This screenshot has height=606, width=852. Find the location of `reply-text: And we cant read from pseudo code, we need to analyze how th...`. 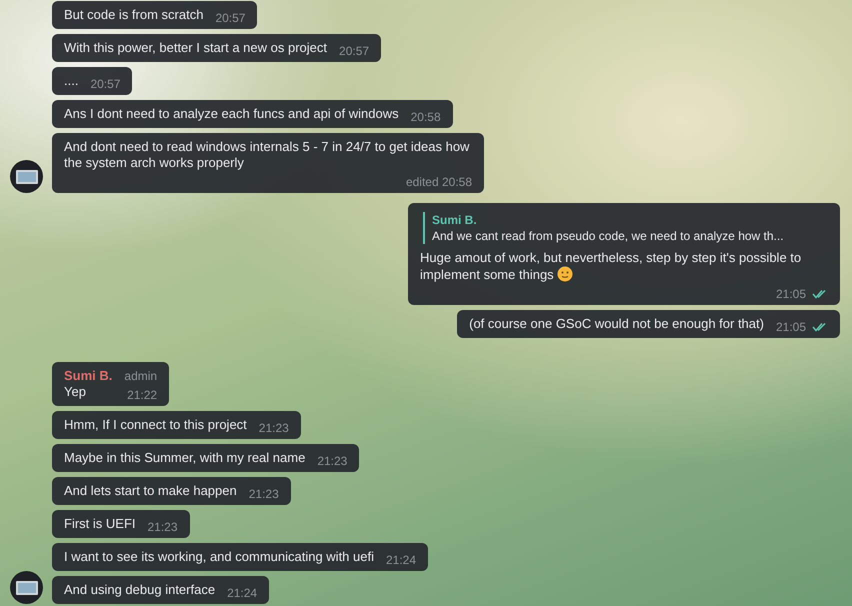

reply-text: And we cant read from pseudo code, we need to analyze how th... is located at coordinates (608, 236).